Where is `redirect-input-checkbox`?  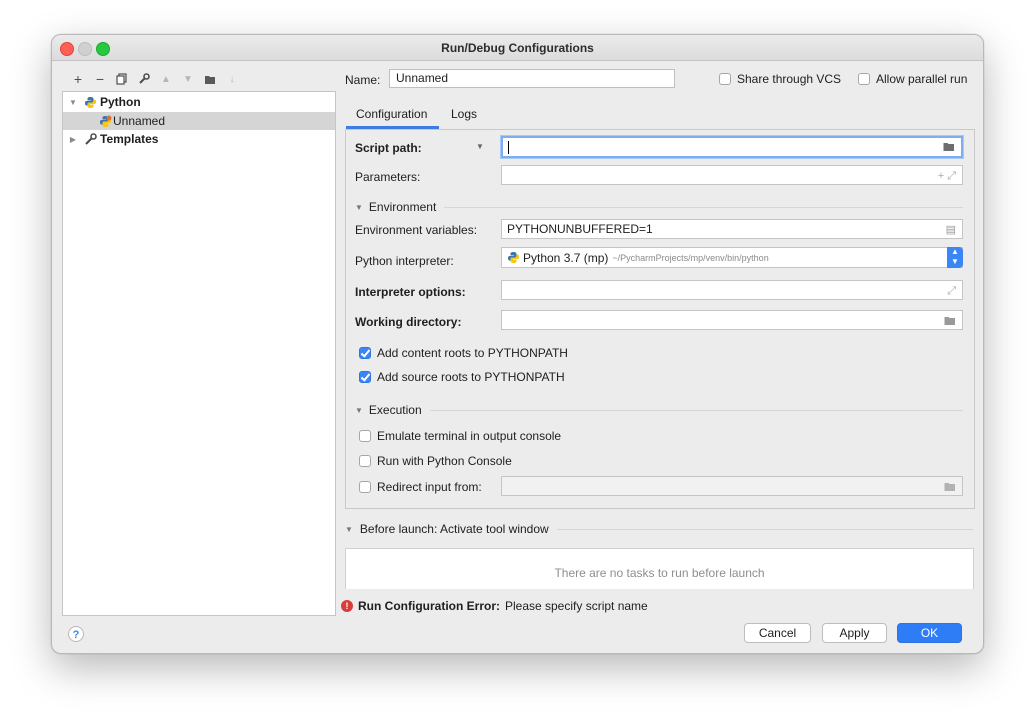
redirect-input-checkbox is located at coordinates (365, 487).